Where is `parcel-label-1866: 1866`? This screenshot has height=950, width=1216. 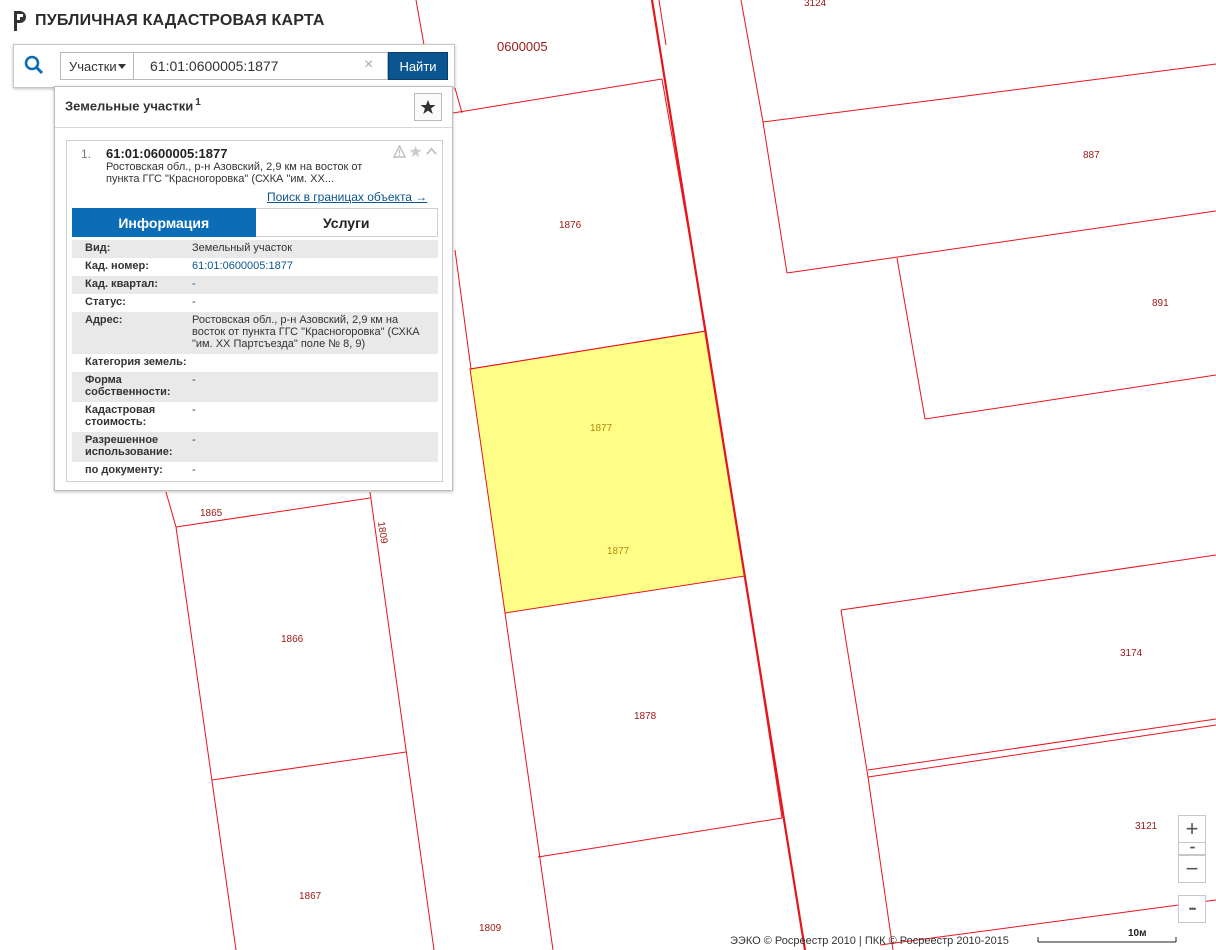 parcel-label-1866: 1866 is located at coordinates (292, 639).